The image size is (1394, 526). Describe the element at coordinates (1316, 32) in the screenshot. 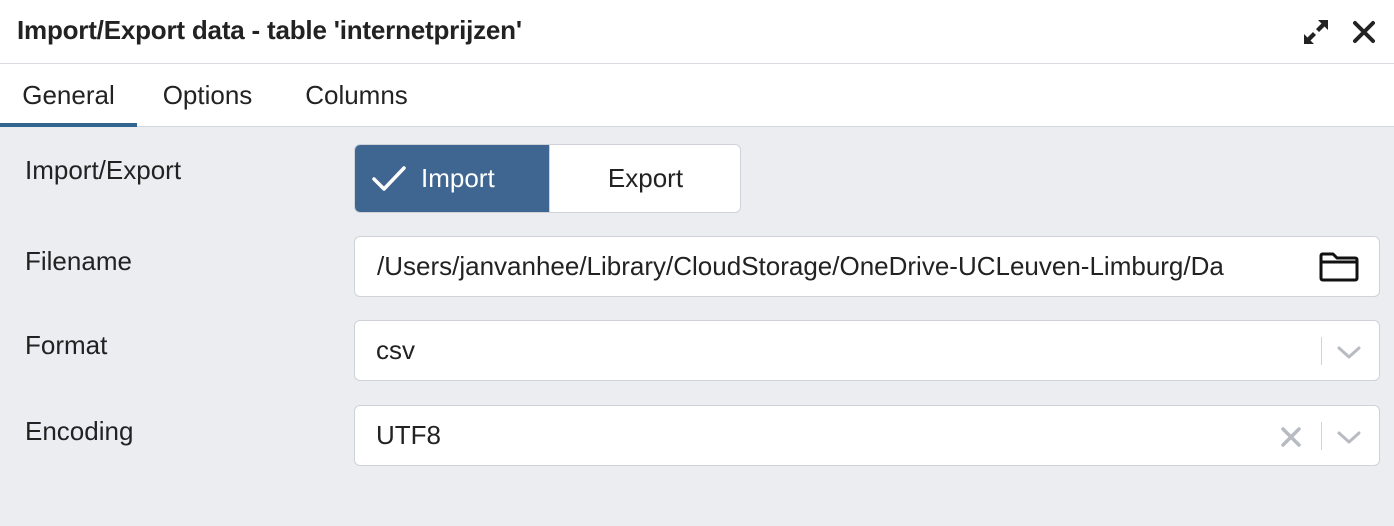

I see `expand-icon` at that location.